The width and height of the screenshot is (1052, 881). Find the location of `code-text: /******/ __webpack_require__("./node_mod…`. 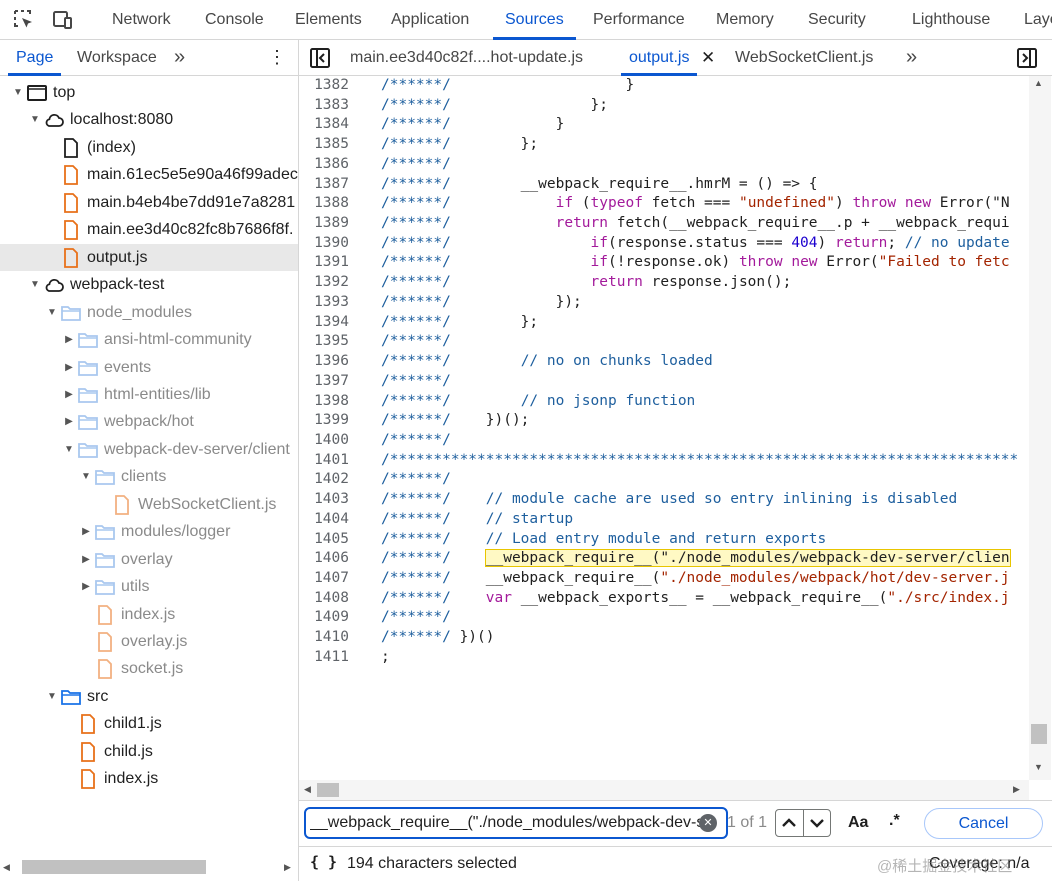

code-text: /******/ __webpack_require__("./node_mod… is located at coordinates (695, 579).